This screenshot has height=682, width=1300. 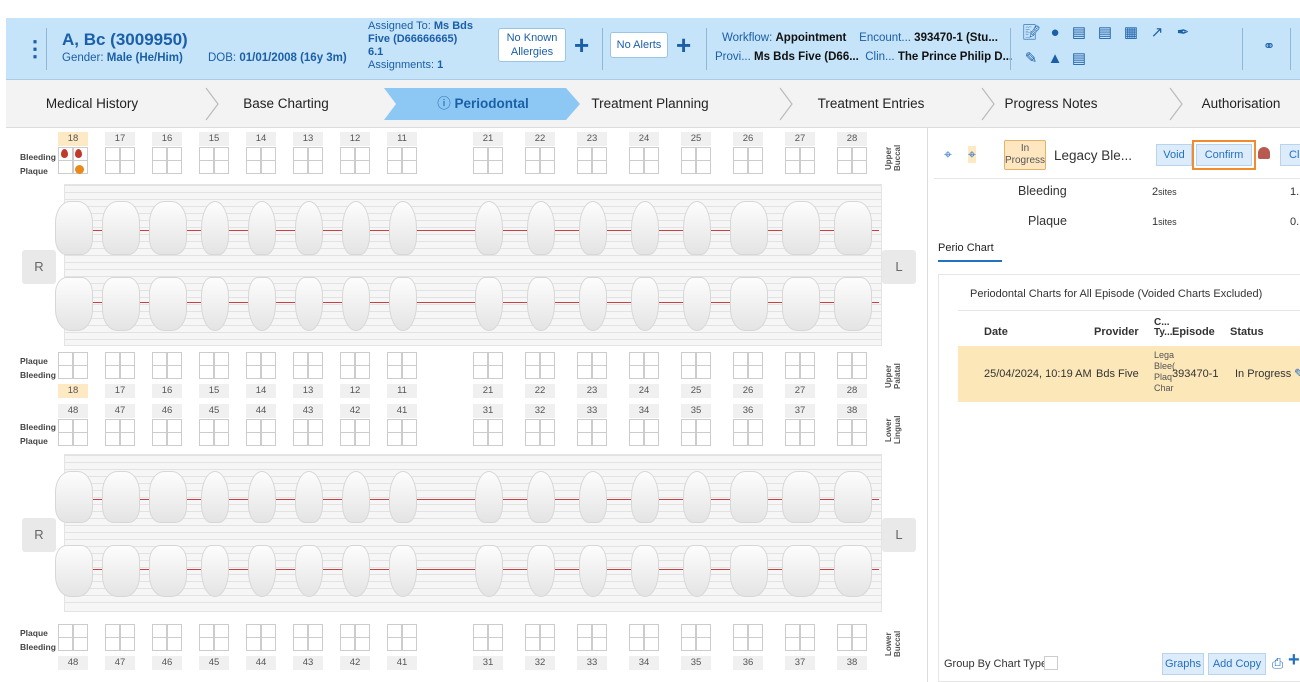 I want to click on tooth-number: 22, so click(x=540, y=391).